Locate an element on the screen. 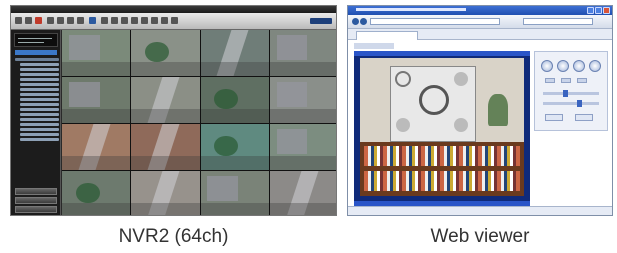  page-nav is located at coordinates (374, 46).